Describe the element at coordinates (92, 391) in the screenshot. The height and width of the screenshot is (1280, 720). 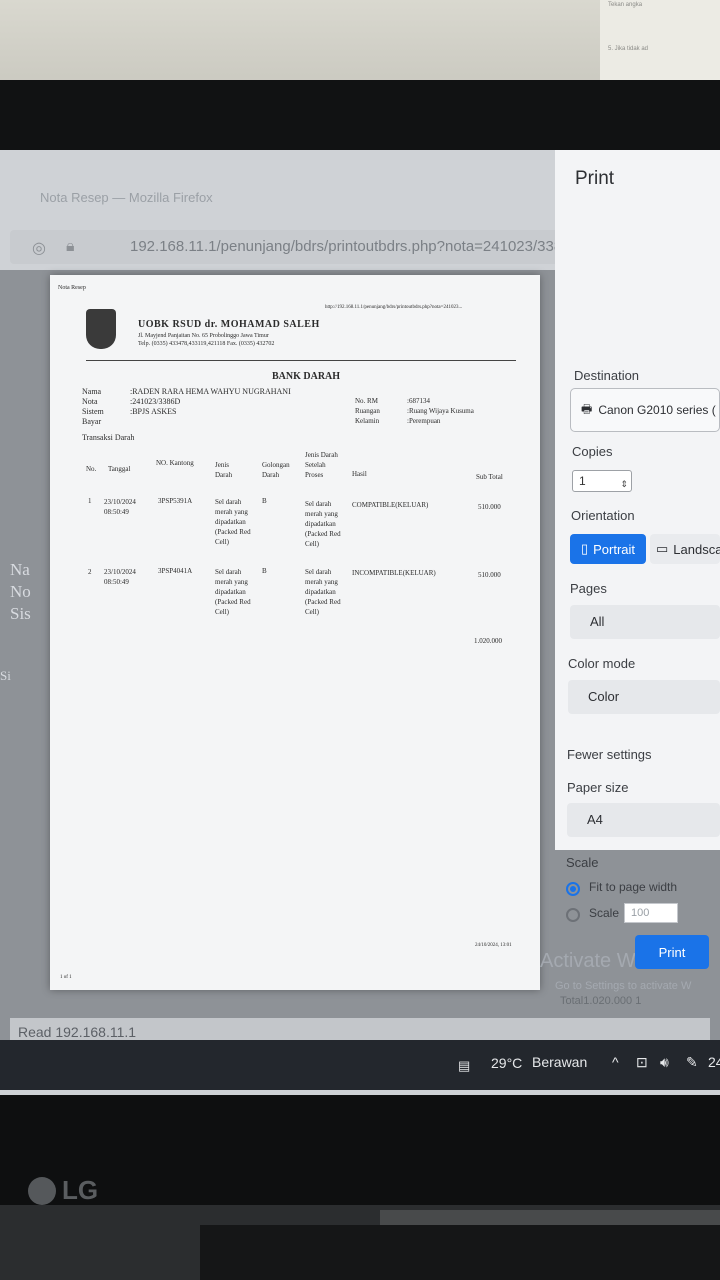
I see `label-nama: Nama` at that location.